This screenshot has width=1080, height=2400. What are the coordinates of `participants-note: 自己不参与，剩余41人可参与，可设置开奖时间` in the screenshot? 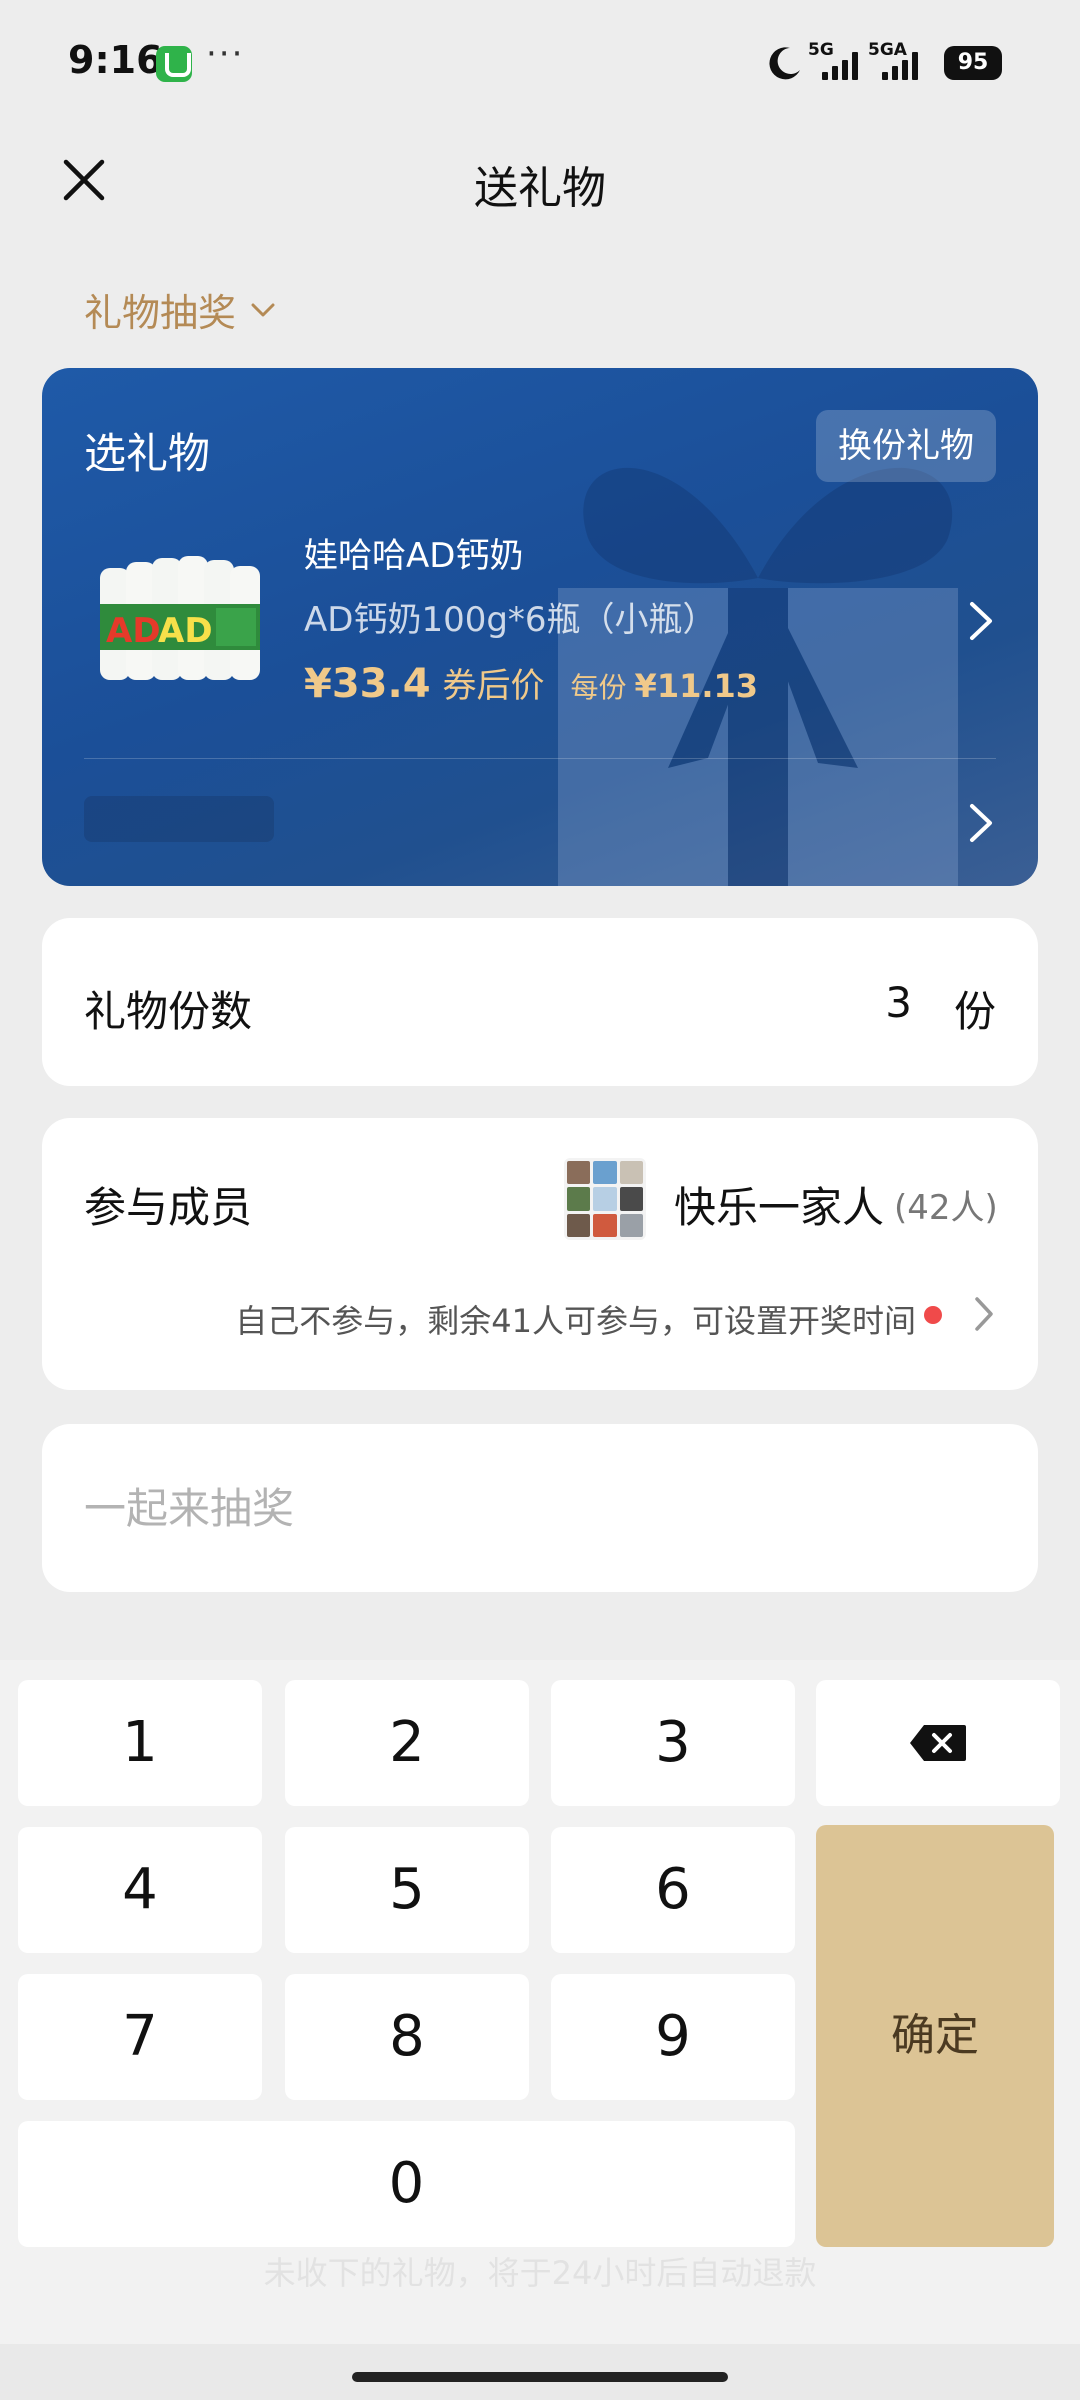 It's located at (575, 1321).